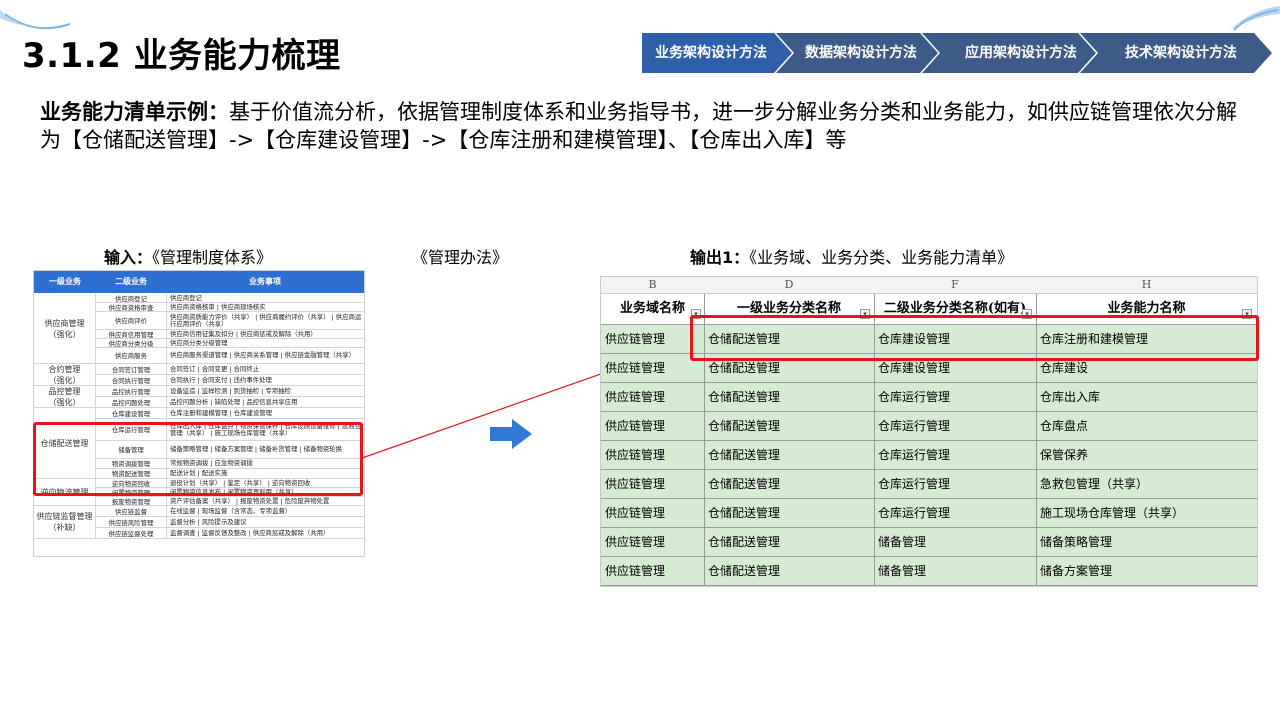  What do you see at coordinates (243, 333) in the screenshot?
I see `input-items-cell: 供应商信用征集及扣分 | 供应商惩戒及解除（共用）` at bounding box center [243, 333].